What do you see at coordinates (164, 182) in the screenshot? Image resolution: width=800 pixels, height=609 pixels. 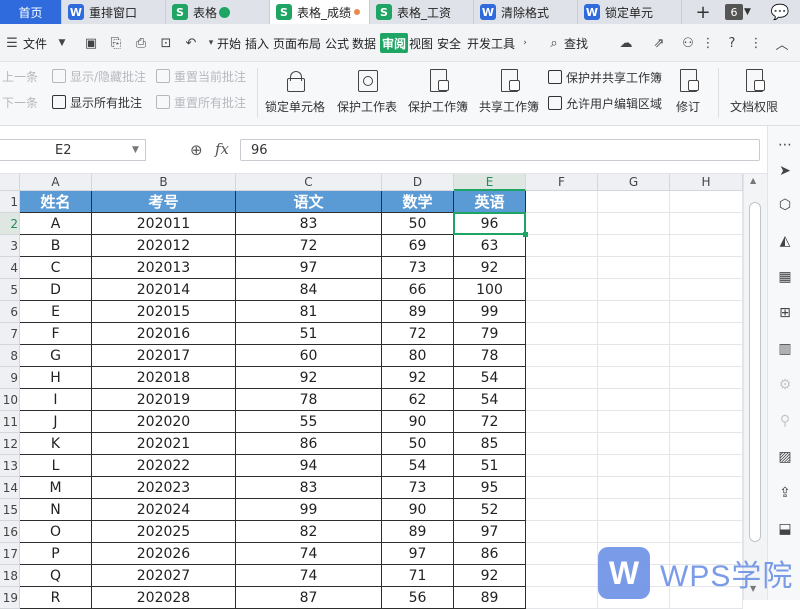 I see `column-header-B: B` at bounding box center [164, 182].